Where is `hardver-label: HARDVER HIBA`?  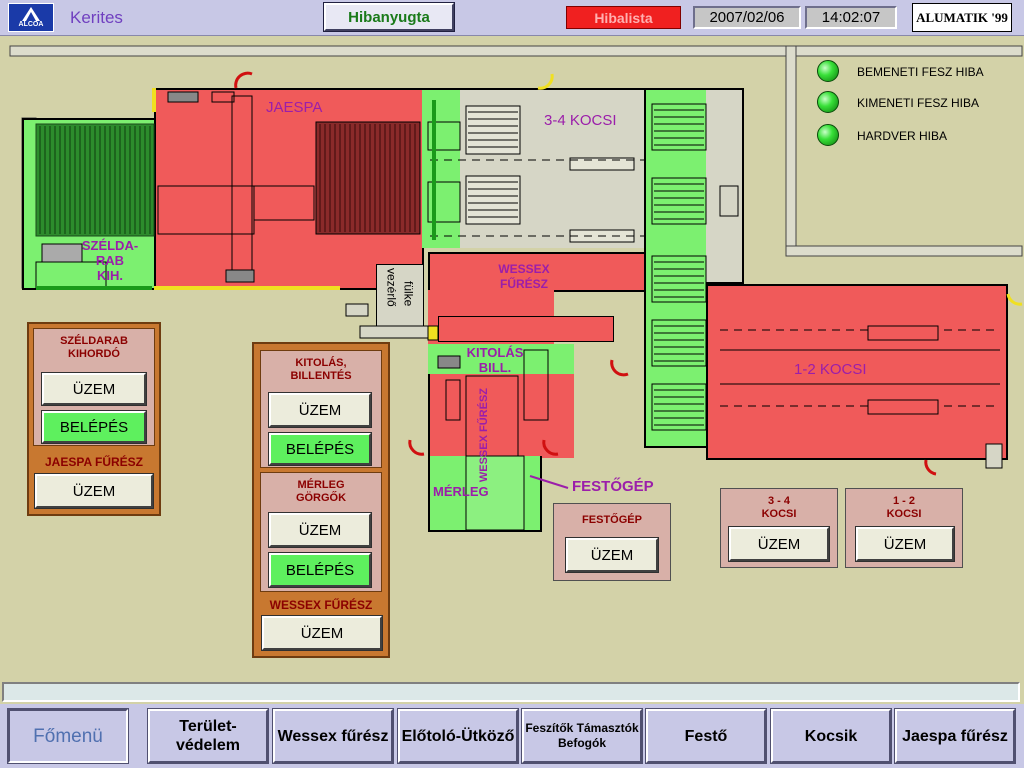 hardver-label: HARDVER HIBA is located at coordinates (902, 136).